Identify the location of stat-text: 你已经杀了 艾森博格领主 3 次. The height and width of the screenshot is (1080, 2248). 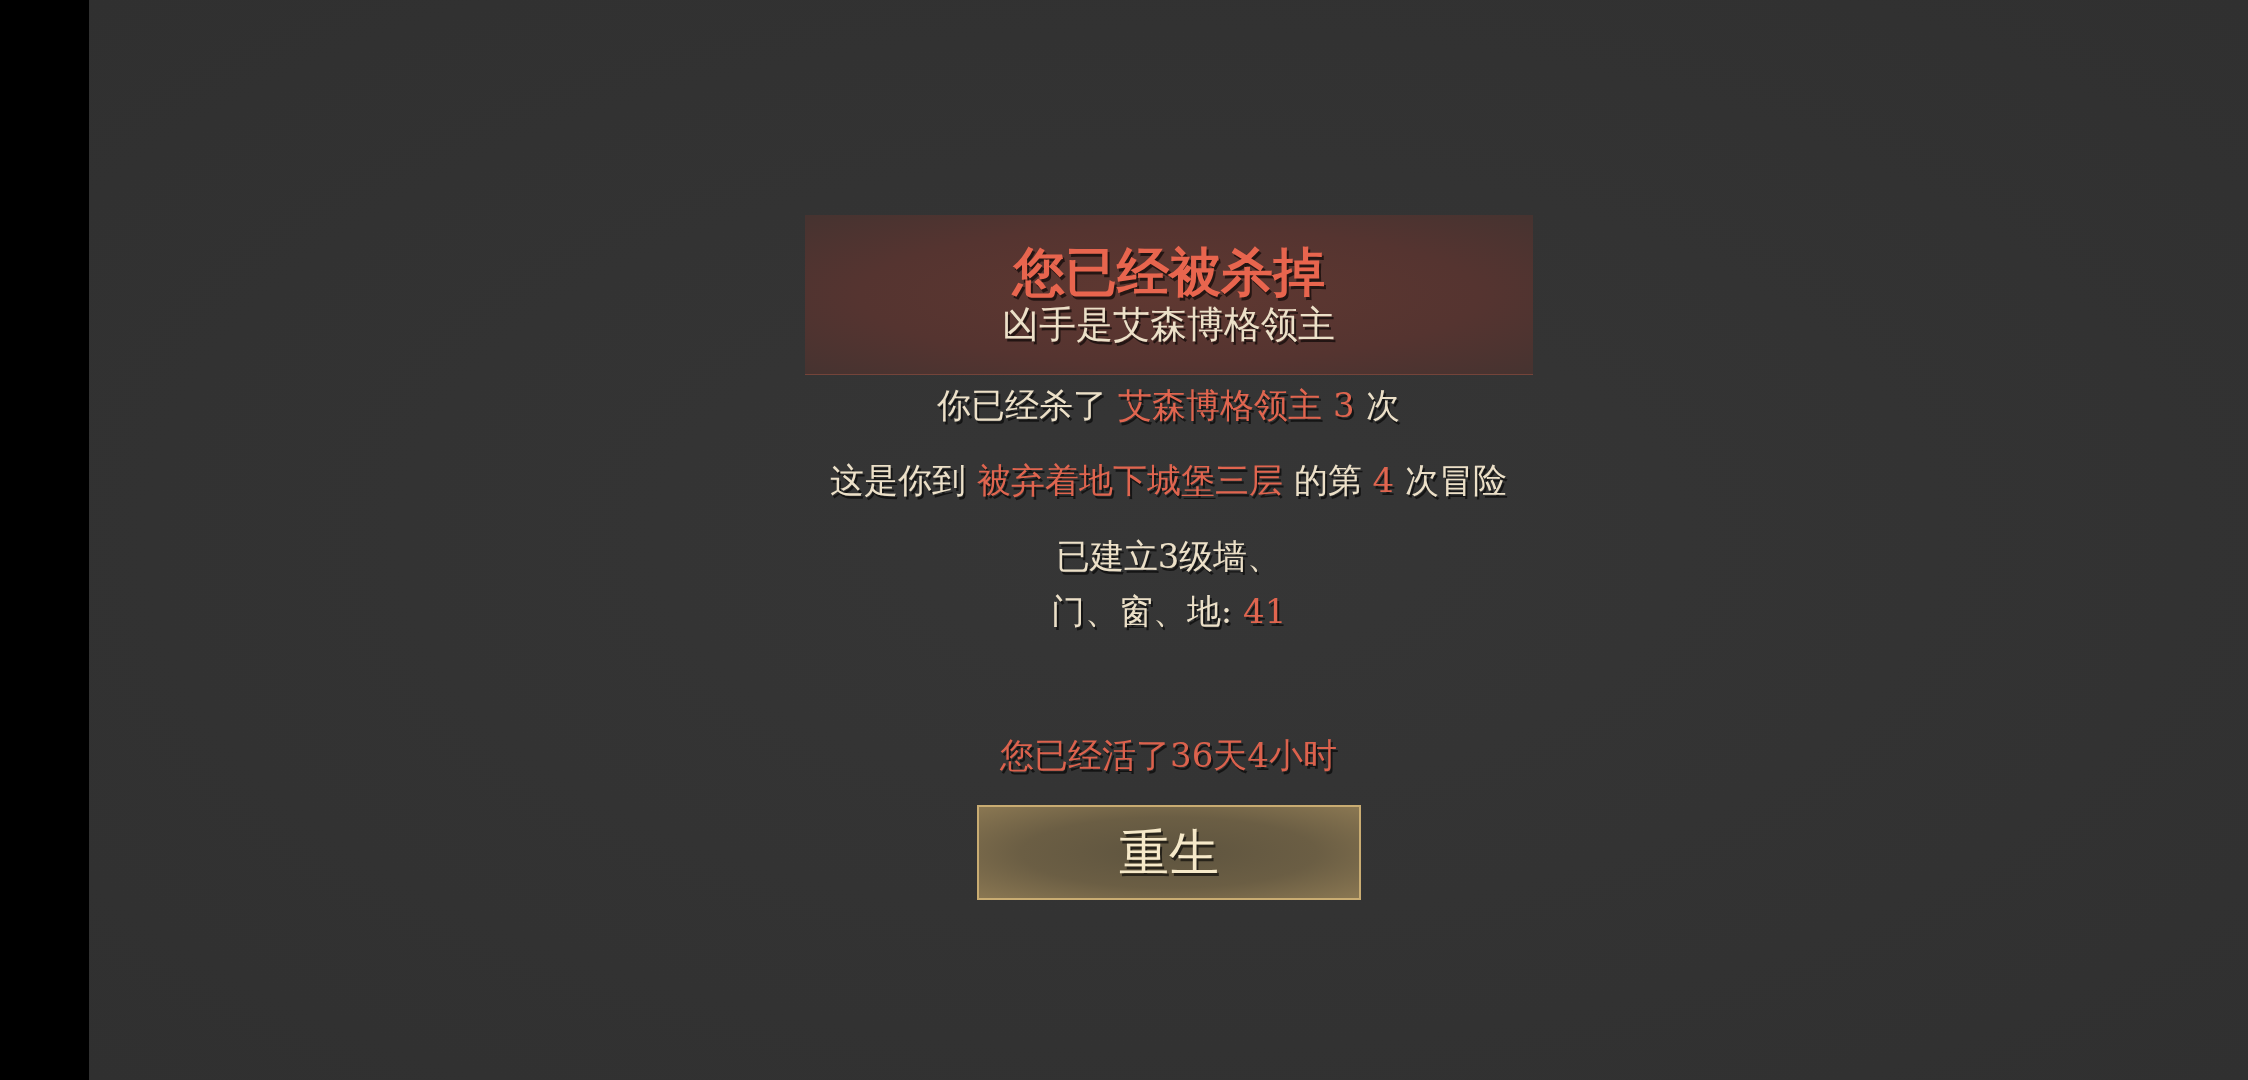
(1168, 405).